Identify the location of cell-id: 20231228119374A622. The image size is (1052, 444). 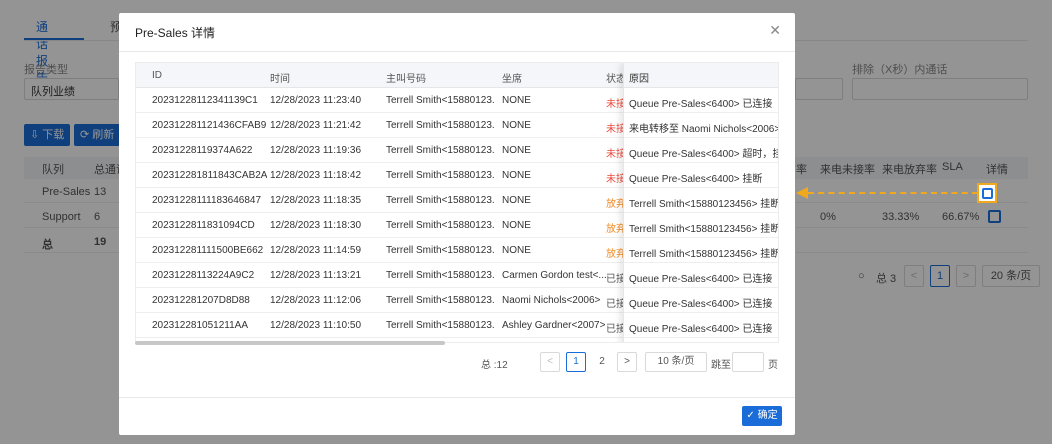
(202, 150).